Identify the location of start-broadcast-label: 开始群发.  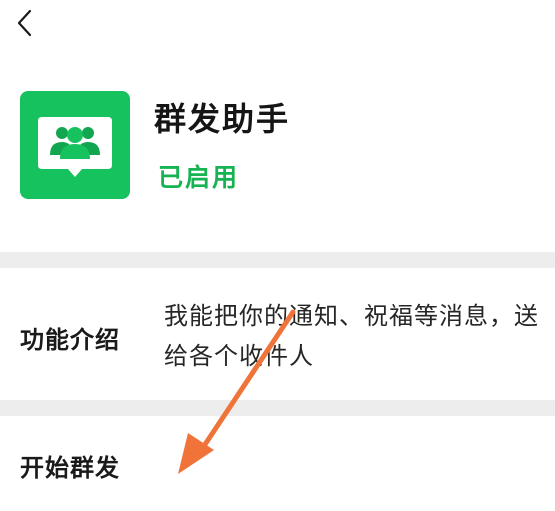
(70, 468).